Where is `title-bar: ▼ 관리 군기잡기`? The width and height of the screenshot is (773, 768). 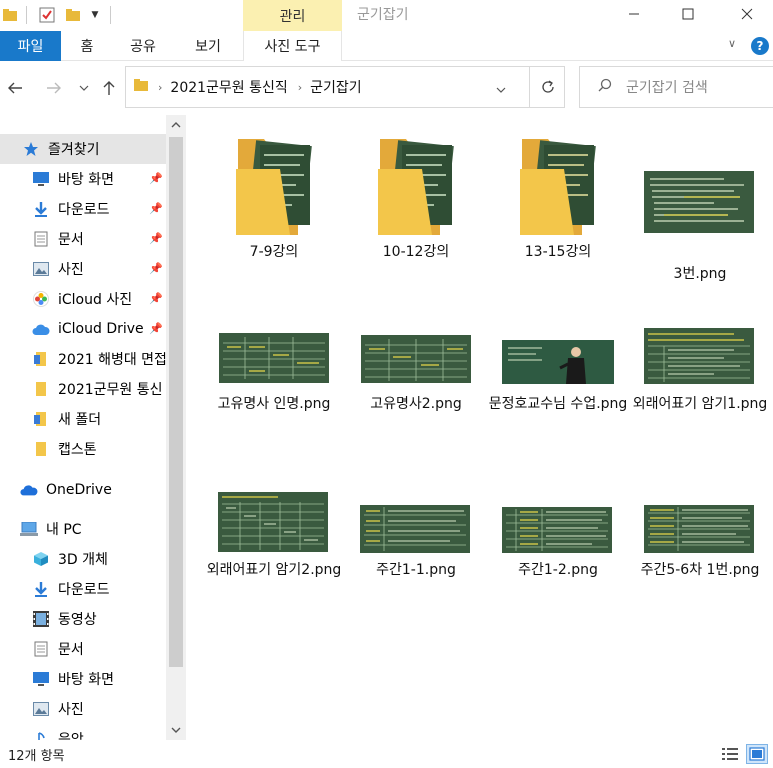 title-bar: ▼ 관리 군기잡기 is located at coordinates (386, 15).